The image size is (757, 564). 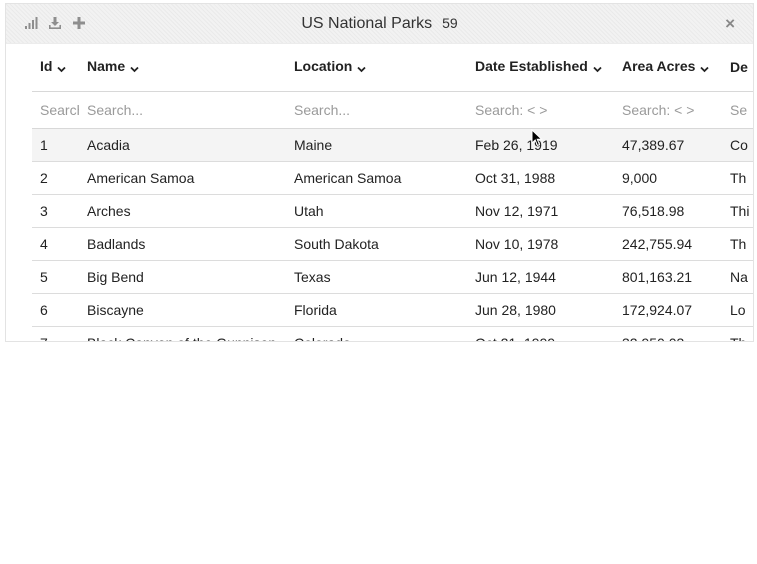 I want to click on cell-date: Oct 21, 1999, so click(x=540, y=333).